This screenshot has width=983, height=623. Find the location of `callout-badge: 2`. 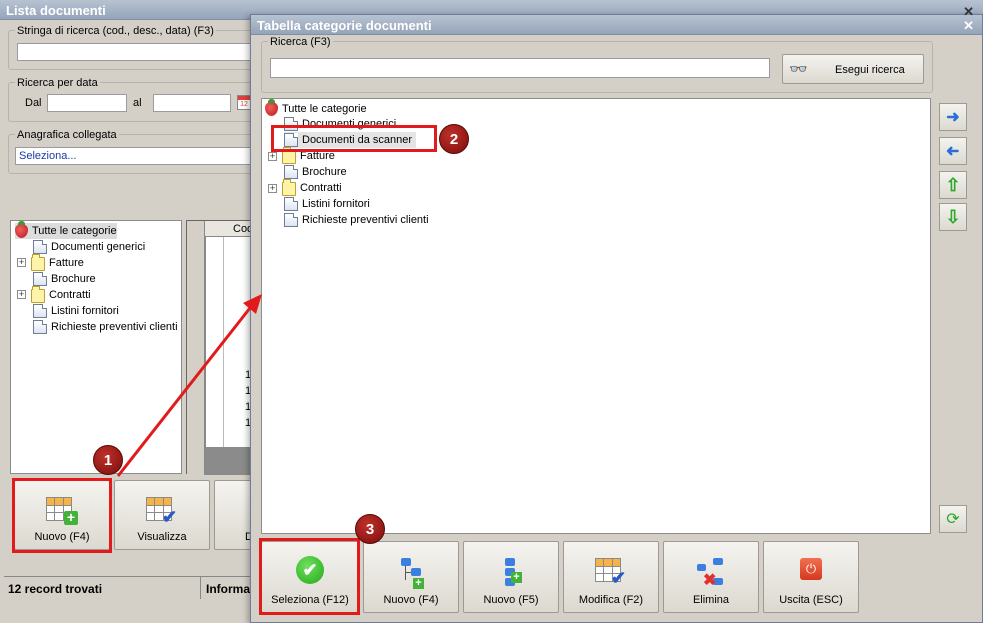

callout-badge: 2 is located at coordinates (454, 139).